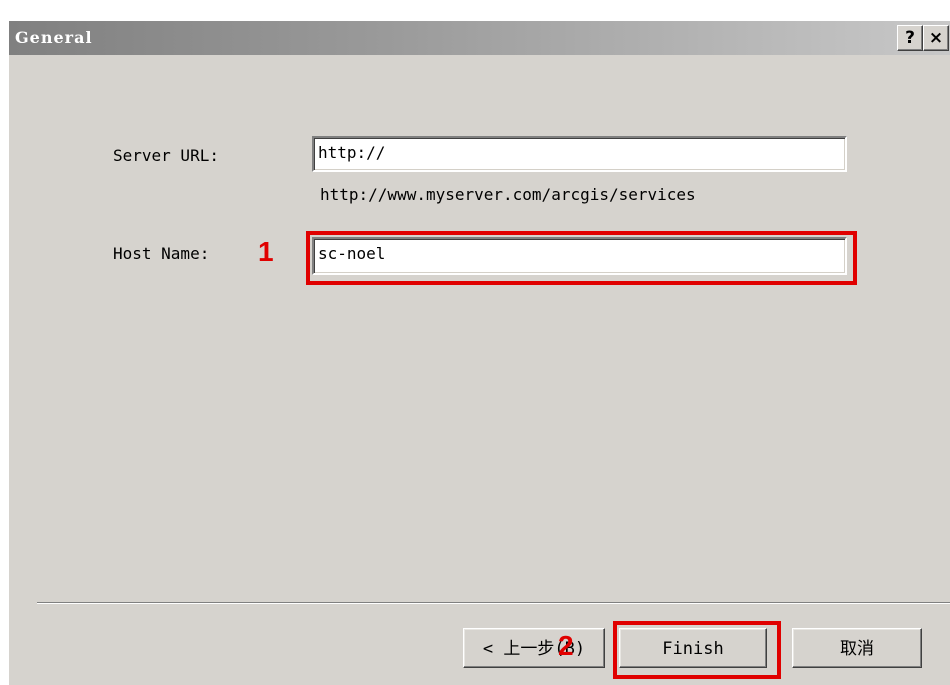  Describe the element at coordinates (581, 258) in the screenshot. I see `highlight-box-host-name` at that location.